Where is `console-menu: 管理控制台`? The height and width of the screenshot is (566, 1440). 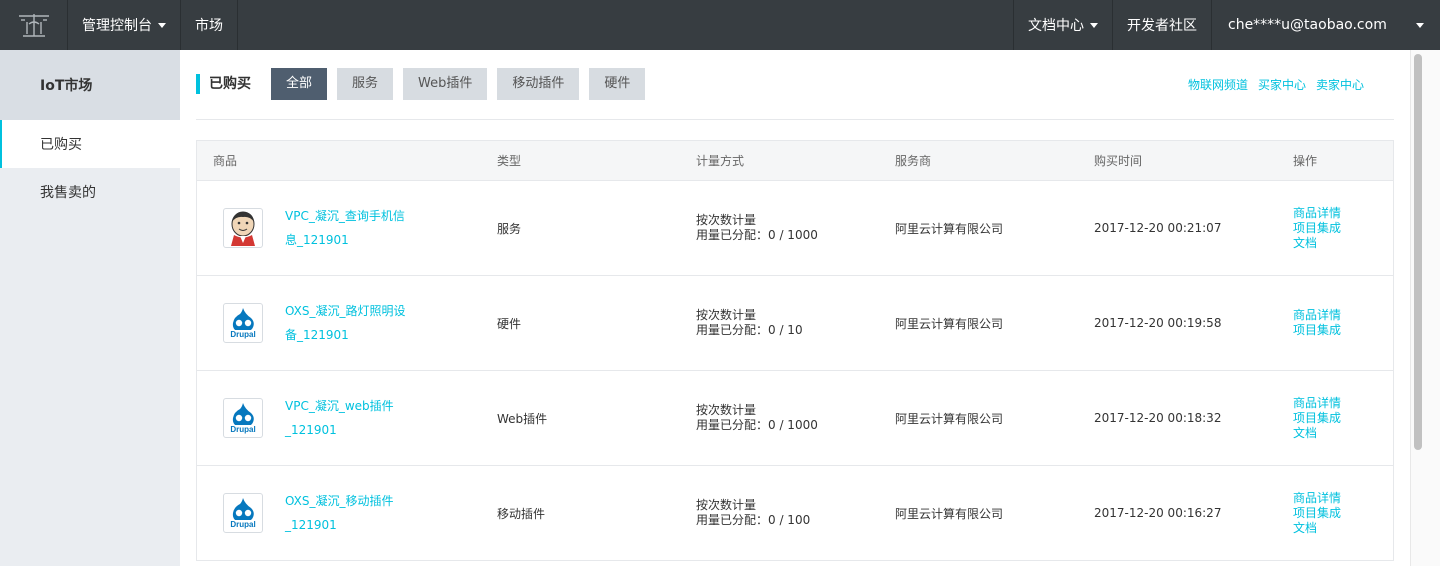
console-menu: 管理控制台 is located at coordinates (124, 25).